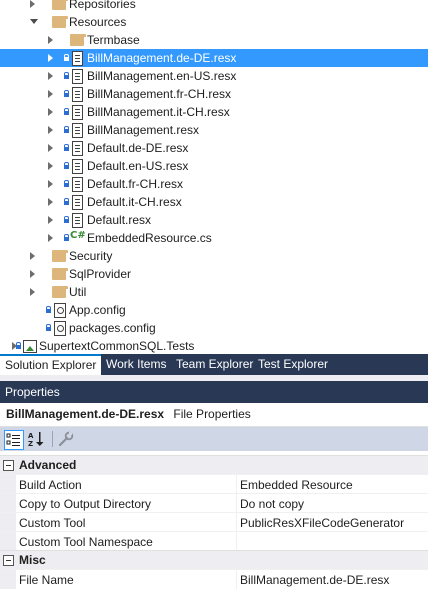 The image size is (428, 590). I want to click on tree-item: BillManagement.de-DE.resx, so click(214, 58).